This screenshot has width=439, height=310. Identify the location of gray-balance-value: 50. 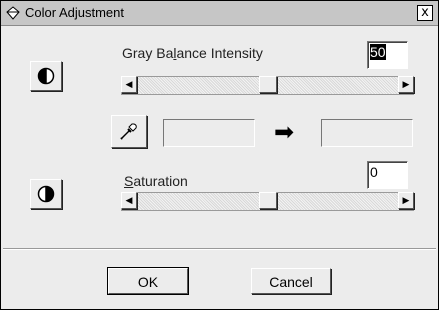
(378, 52).